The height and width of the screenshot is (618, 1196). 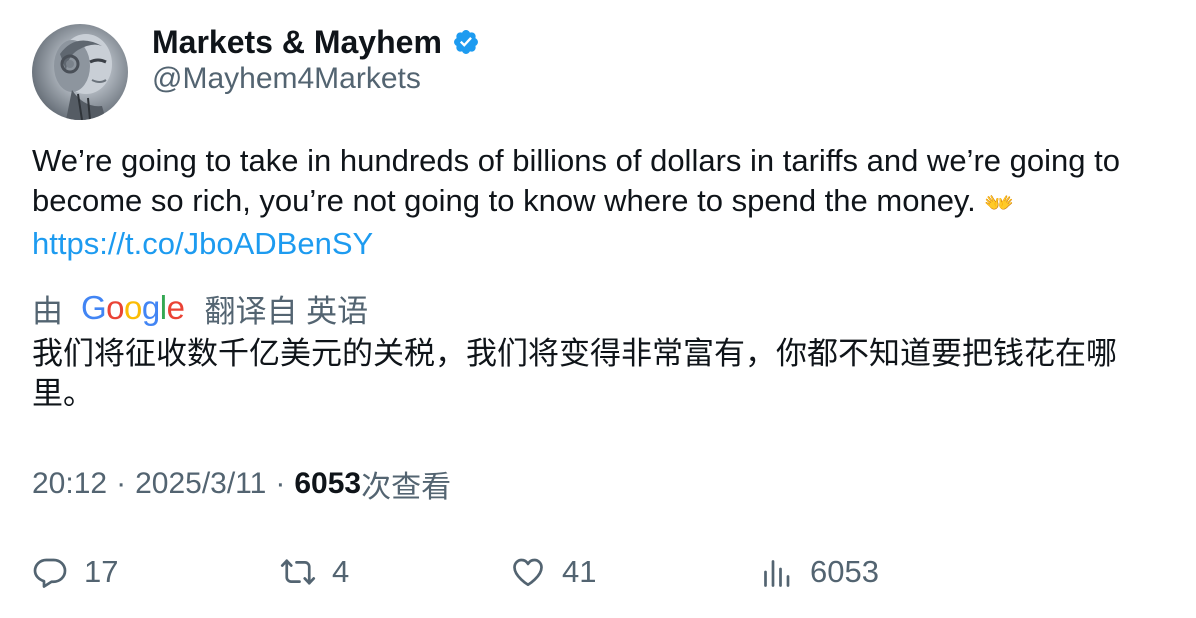 What do you see at coordinates (999, 203) in the screenshot?
I see `open-hands-emoji: 👐` at bounding box center [999, 203].